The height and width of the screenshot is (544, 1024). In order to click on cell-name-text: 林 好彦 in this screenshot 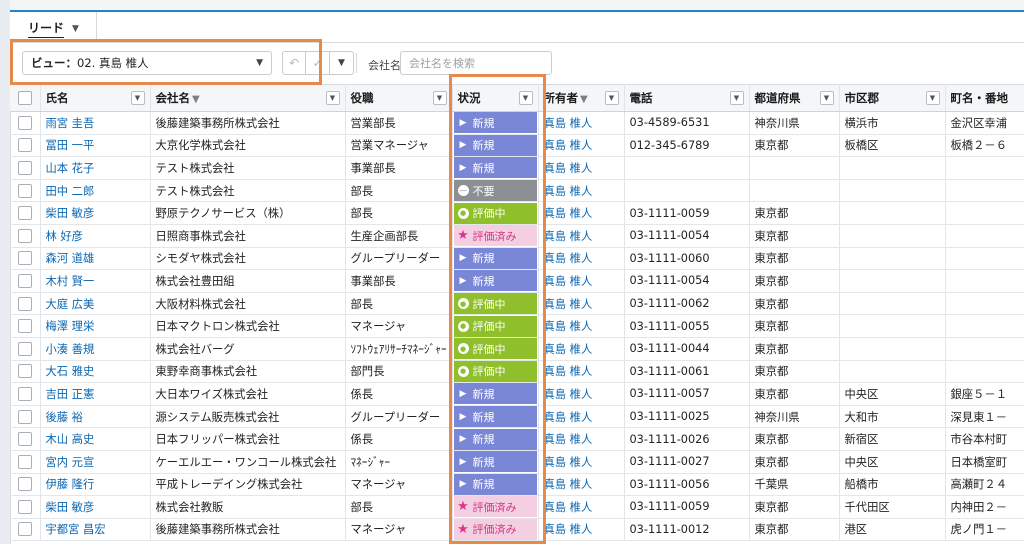, I will do `click(64, 236)`.